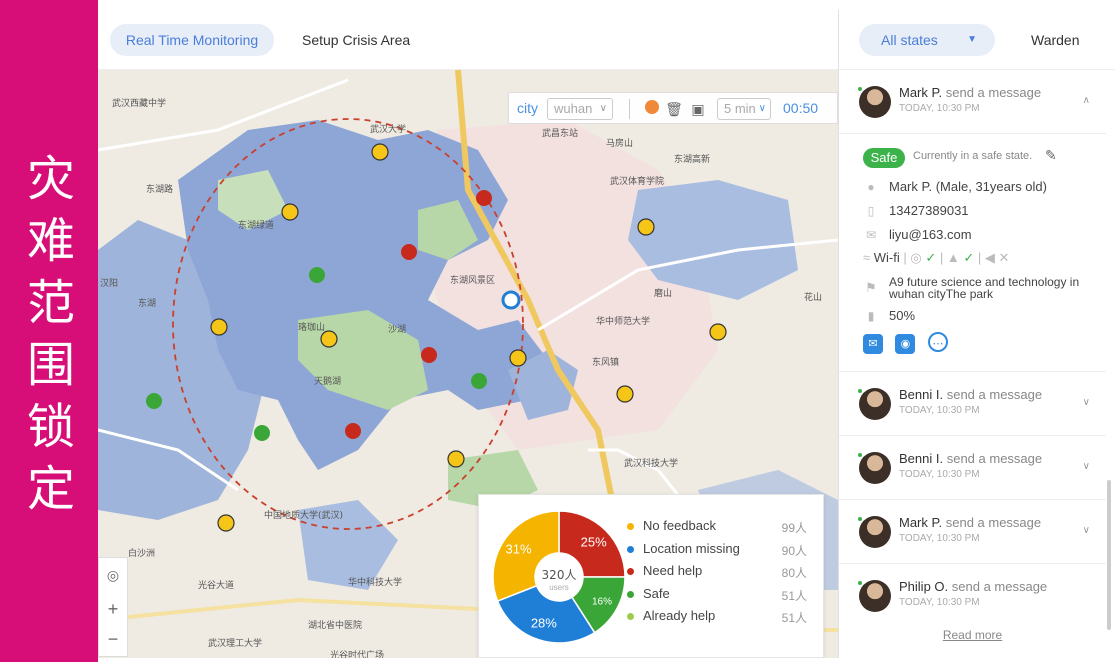 This screenshot has height=662, width=1115. Describe the element at coordinates (139, 104) in the screenshot. I see `map-label: 武汉西藏中学` at that location.